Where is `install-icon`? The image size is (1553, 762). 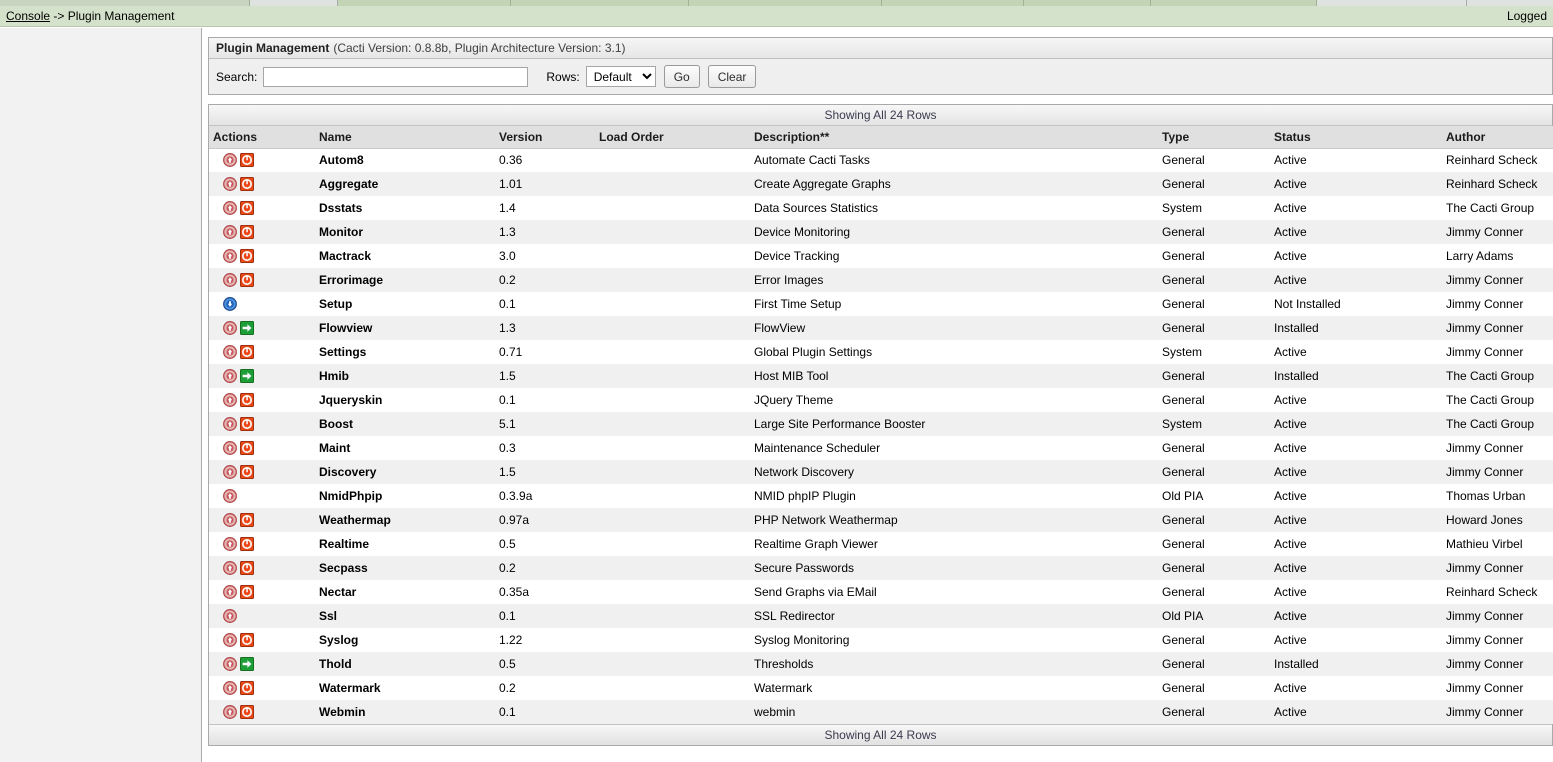
install-icon is located at coordinates (230, 304).